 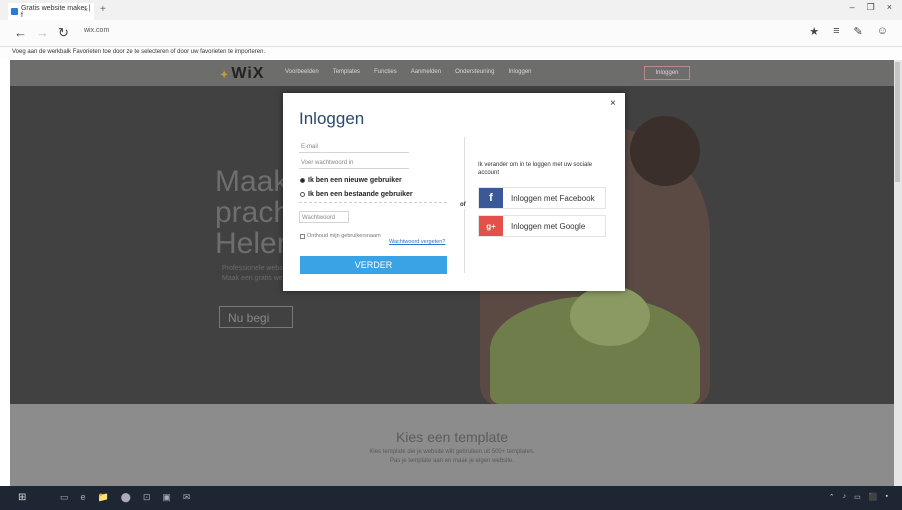 I want to click on facebook-icon: f, so click(x=491, y=198).